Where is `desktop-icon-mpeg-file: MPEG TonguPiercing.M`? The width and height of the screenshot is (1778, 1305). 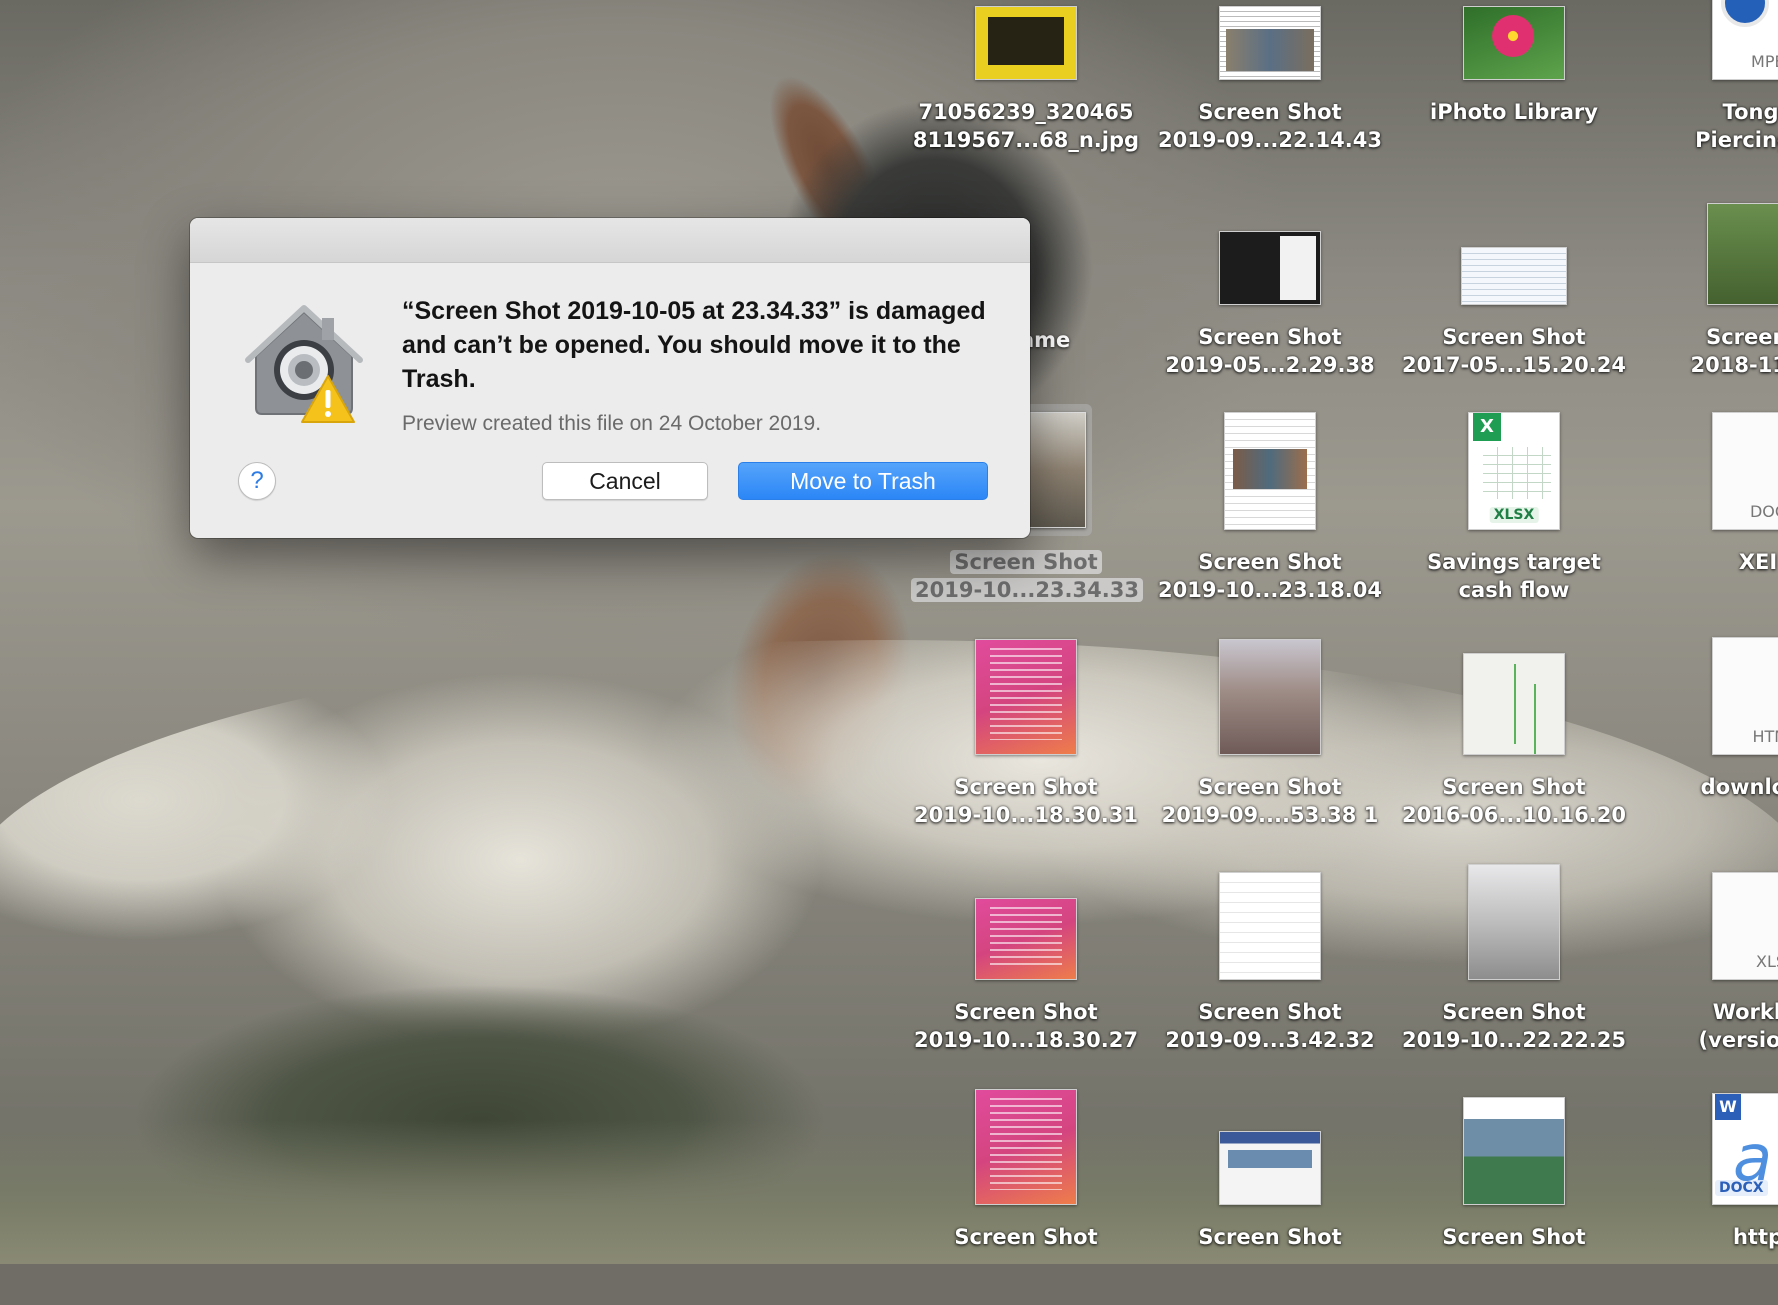 desktop-icon-mpeg-file: MPEG TonguPiercing.M is located at coordinates (1715, 90).